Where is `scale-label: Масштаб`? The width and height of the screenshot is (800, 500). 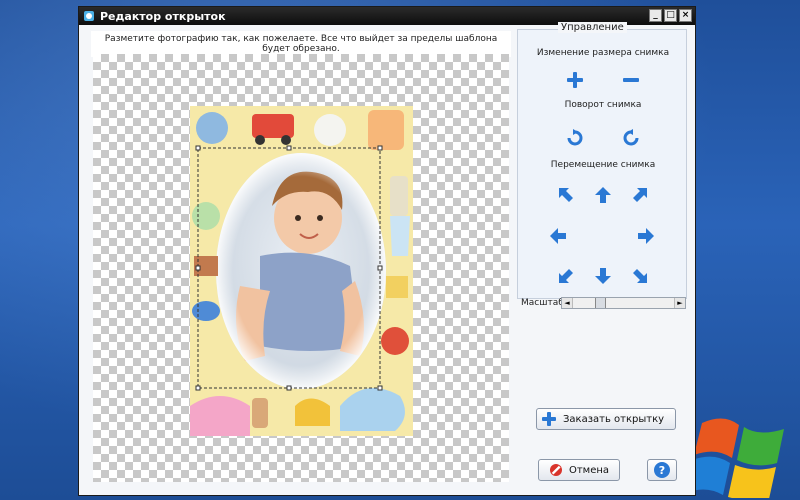 scale-label: Масштаб is located at coordinates (542, 303).